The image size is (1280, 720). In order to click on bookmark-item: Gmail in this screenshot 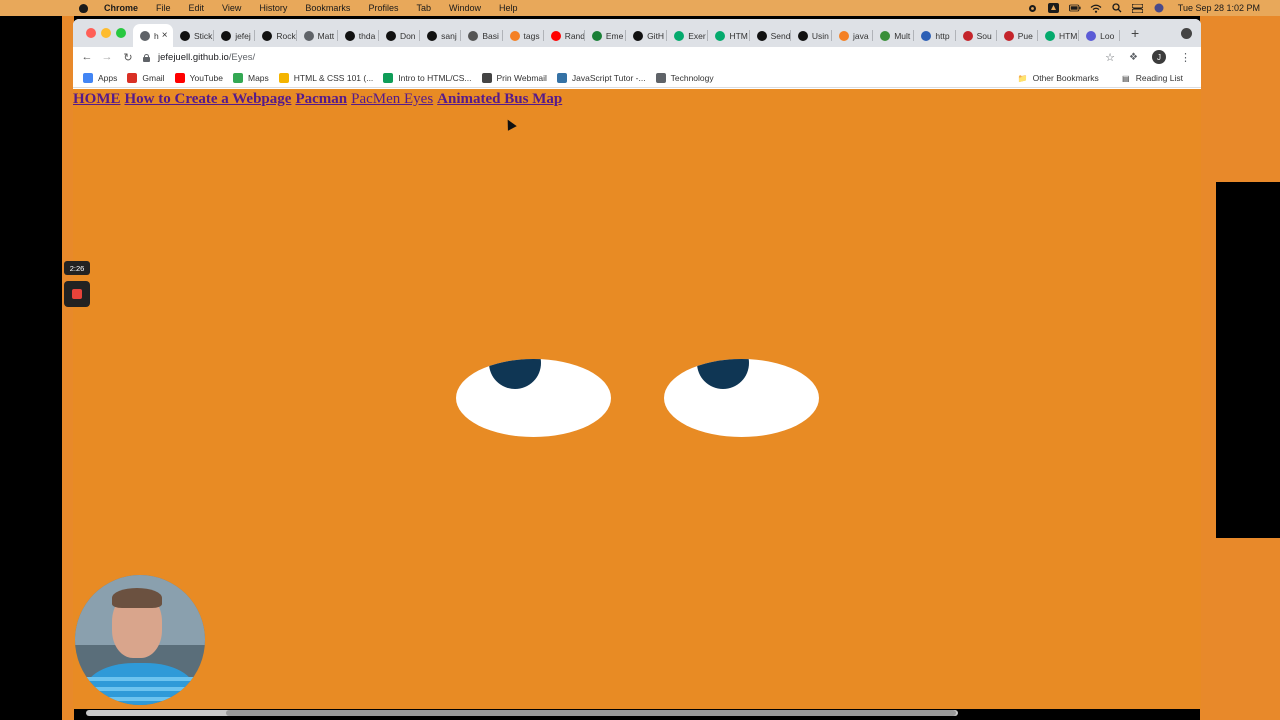, I will do `click(146, 77)`.